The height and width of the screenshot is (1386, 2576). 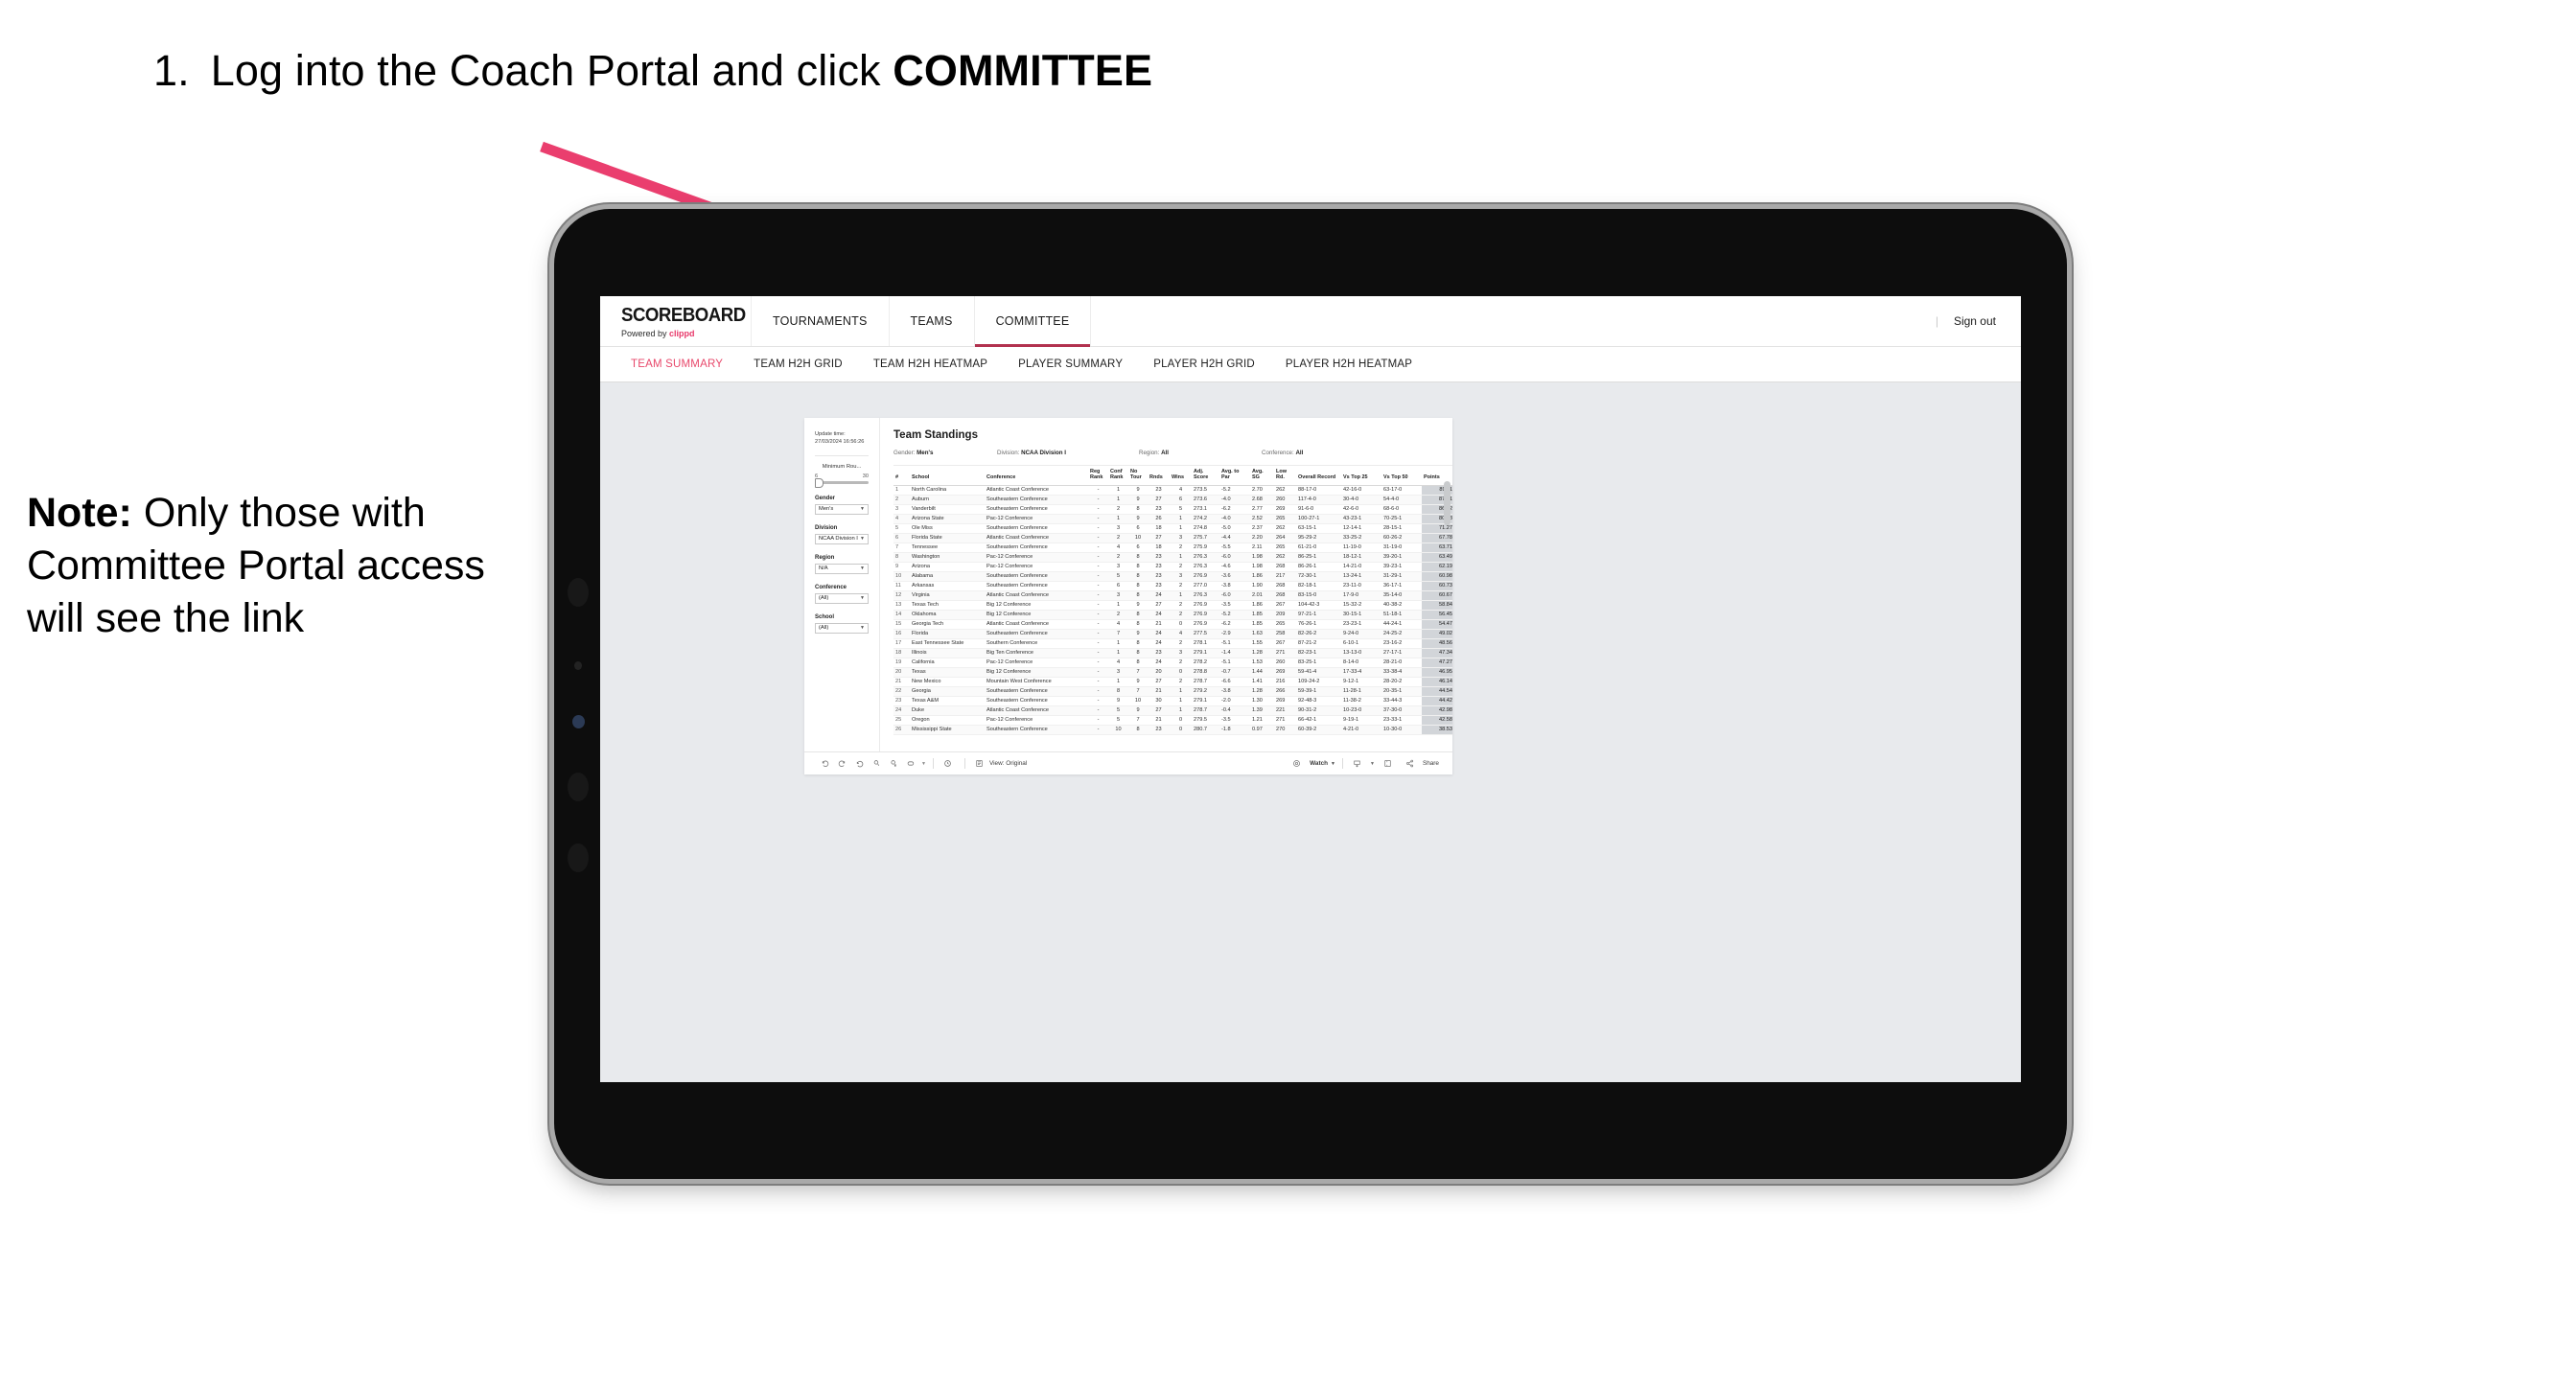 I want to click on cell-vs-top-25: 13-13-0, so click(x=1361, y=653).